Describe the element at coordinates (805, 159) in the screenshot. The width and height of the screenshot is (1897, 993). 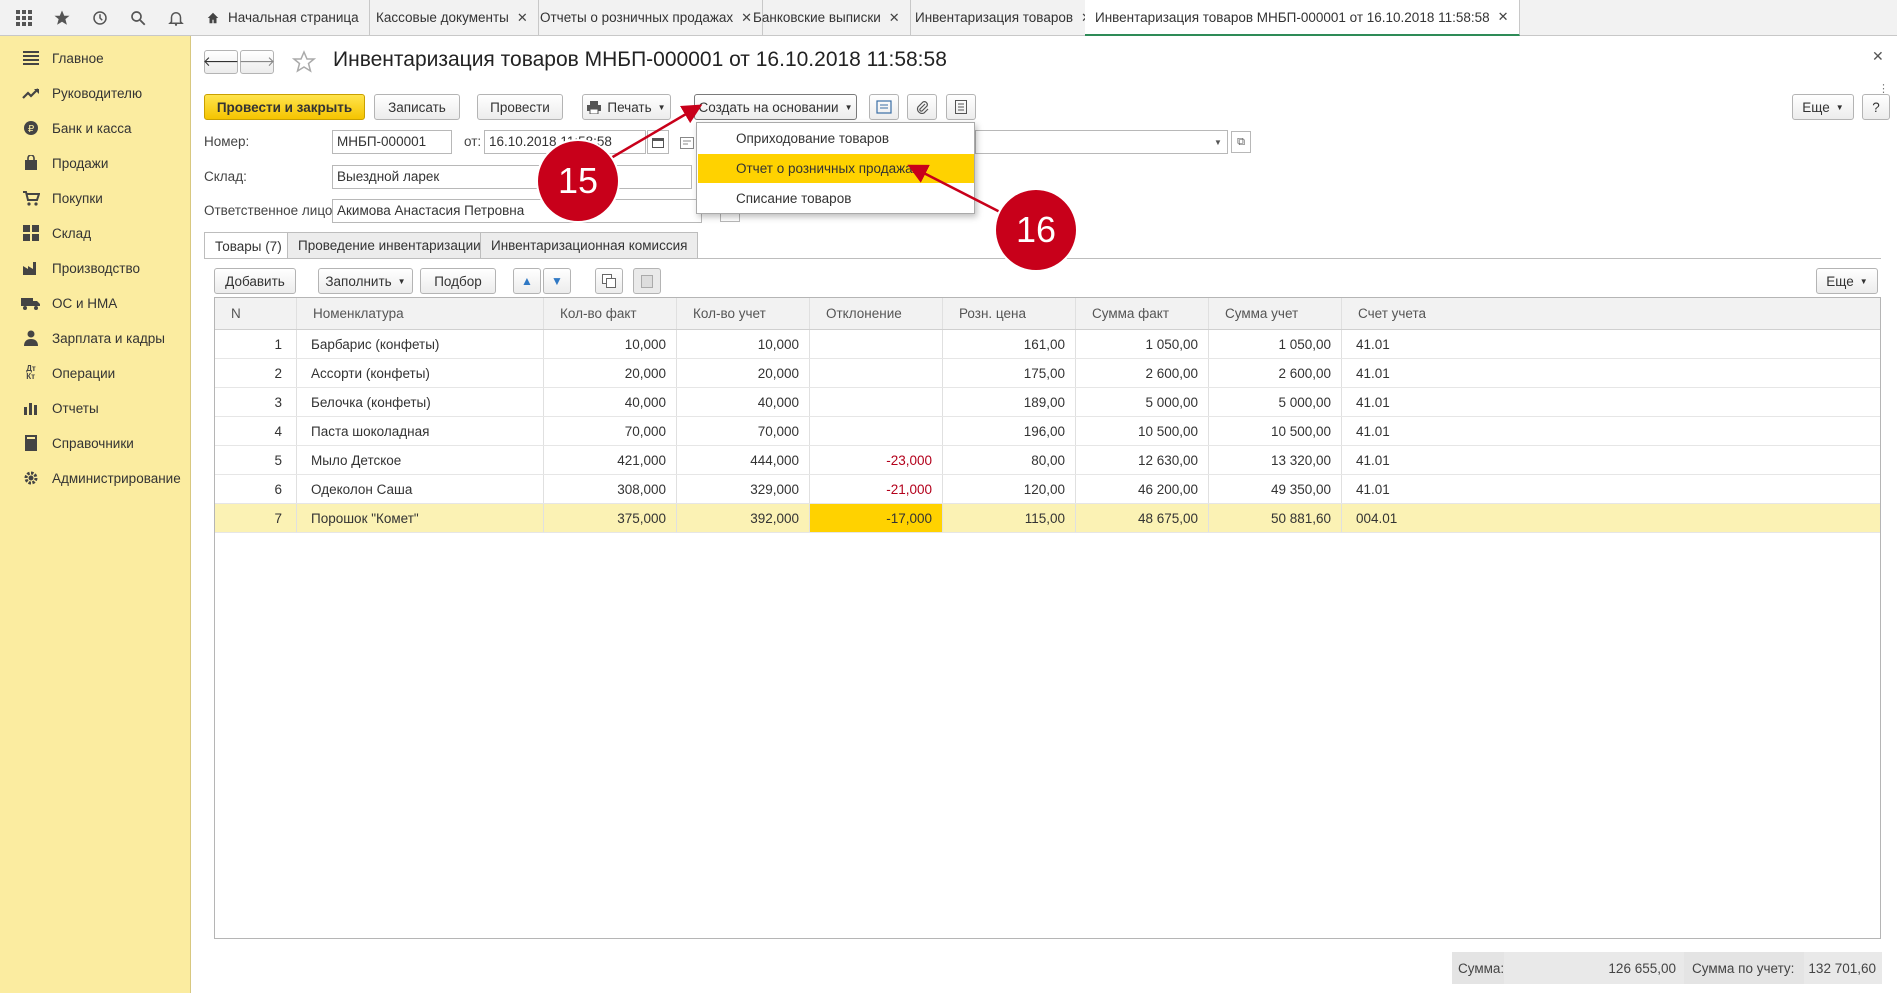
I see `annotation-arrows` at that location.